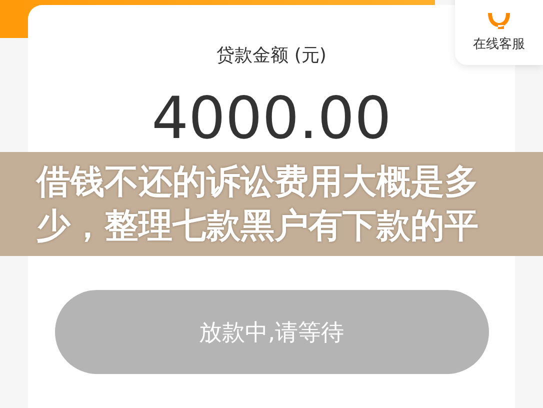 Image resolution: width=543 pixels, height=408 pixels. Describe the element at coordinates (499, 32) in the screenshot. I see `customer-service-panel: 在线客服` at that location.